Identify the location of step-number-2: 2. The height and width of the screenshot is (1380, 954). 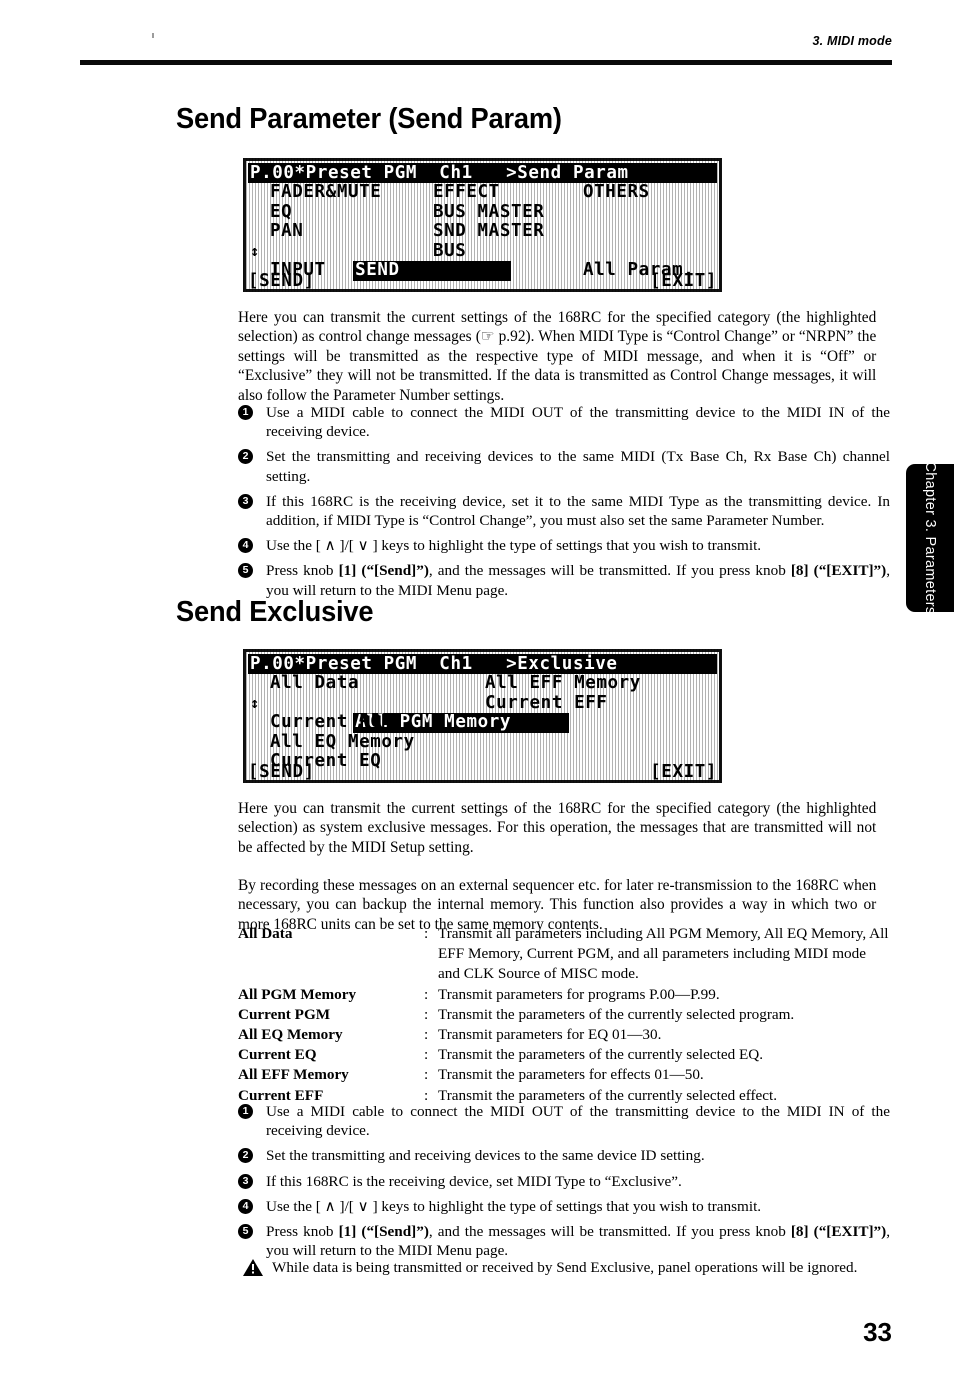
(245, 457).